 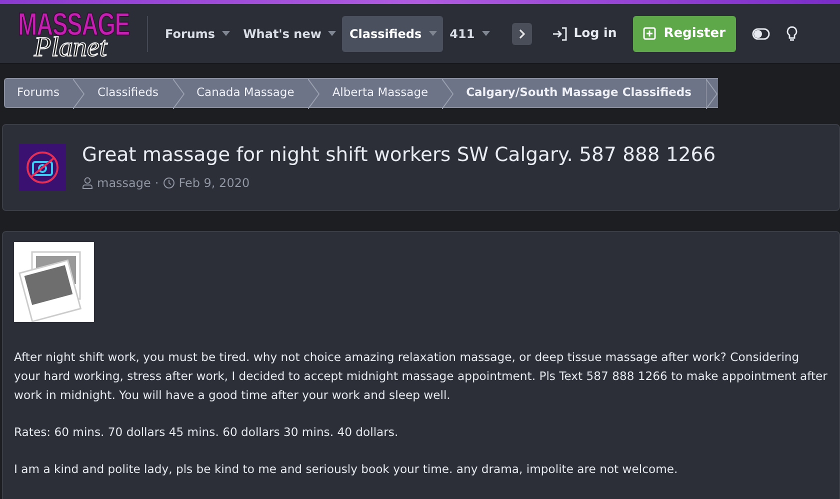 What do you see at coordinates (246, 93) in the screenshot?
I see `breadcrumb-link: Canada Massage` at bounding box center [246, 93].